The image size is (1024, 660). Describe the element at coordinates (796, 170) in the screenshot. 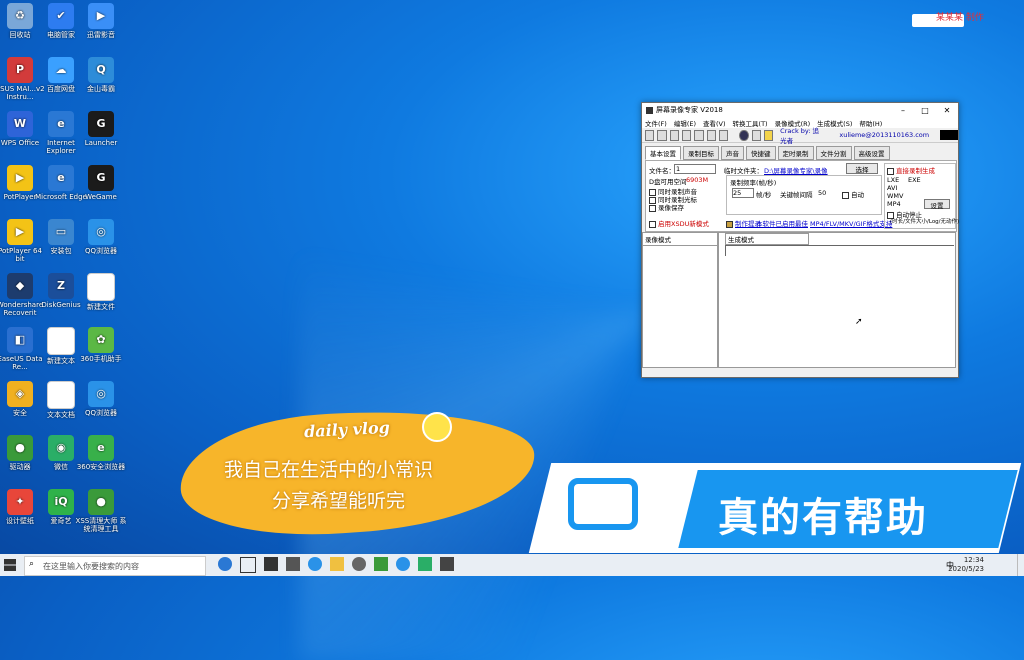

I see `tmp-folder-value: D:\屏幕录像专家\录像` at that location.